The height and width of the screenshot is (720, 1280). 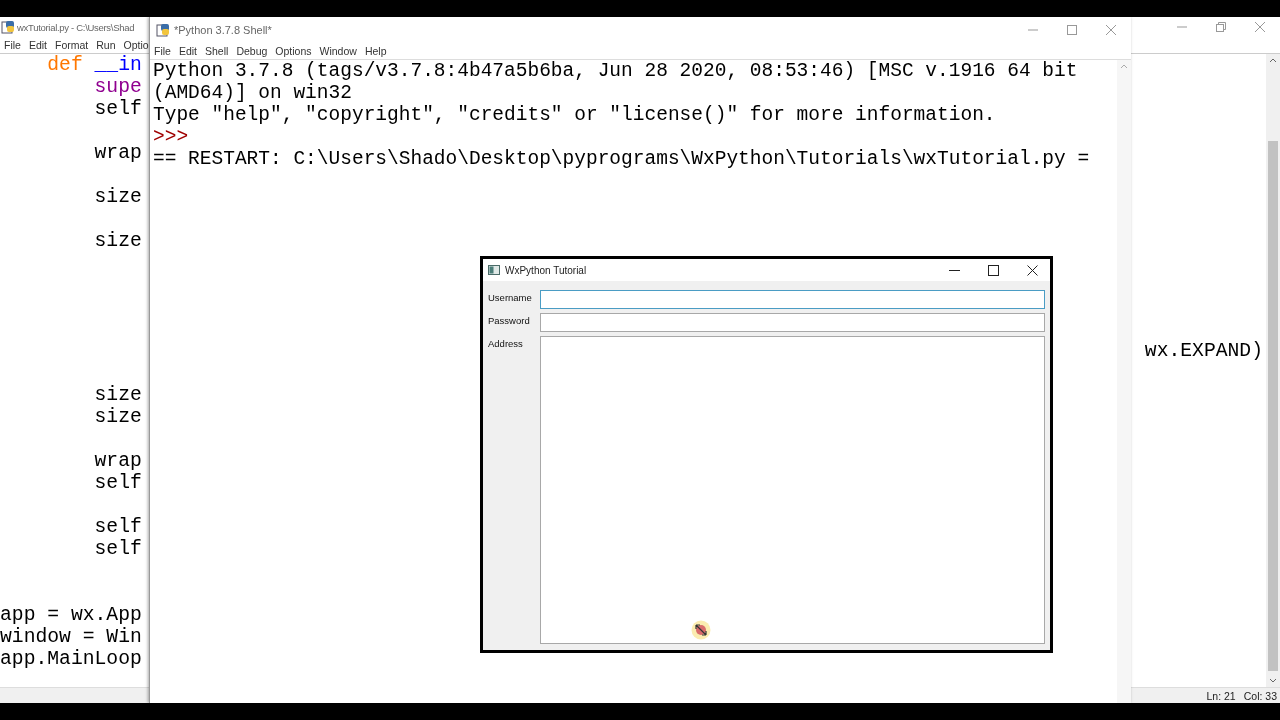 I want to click on code-line: app = wx.App, so click(x=71, y=615).